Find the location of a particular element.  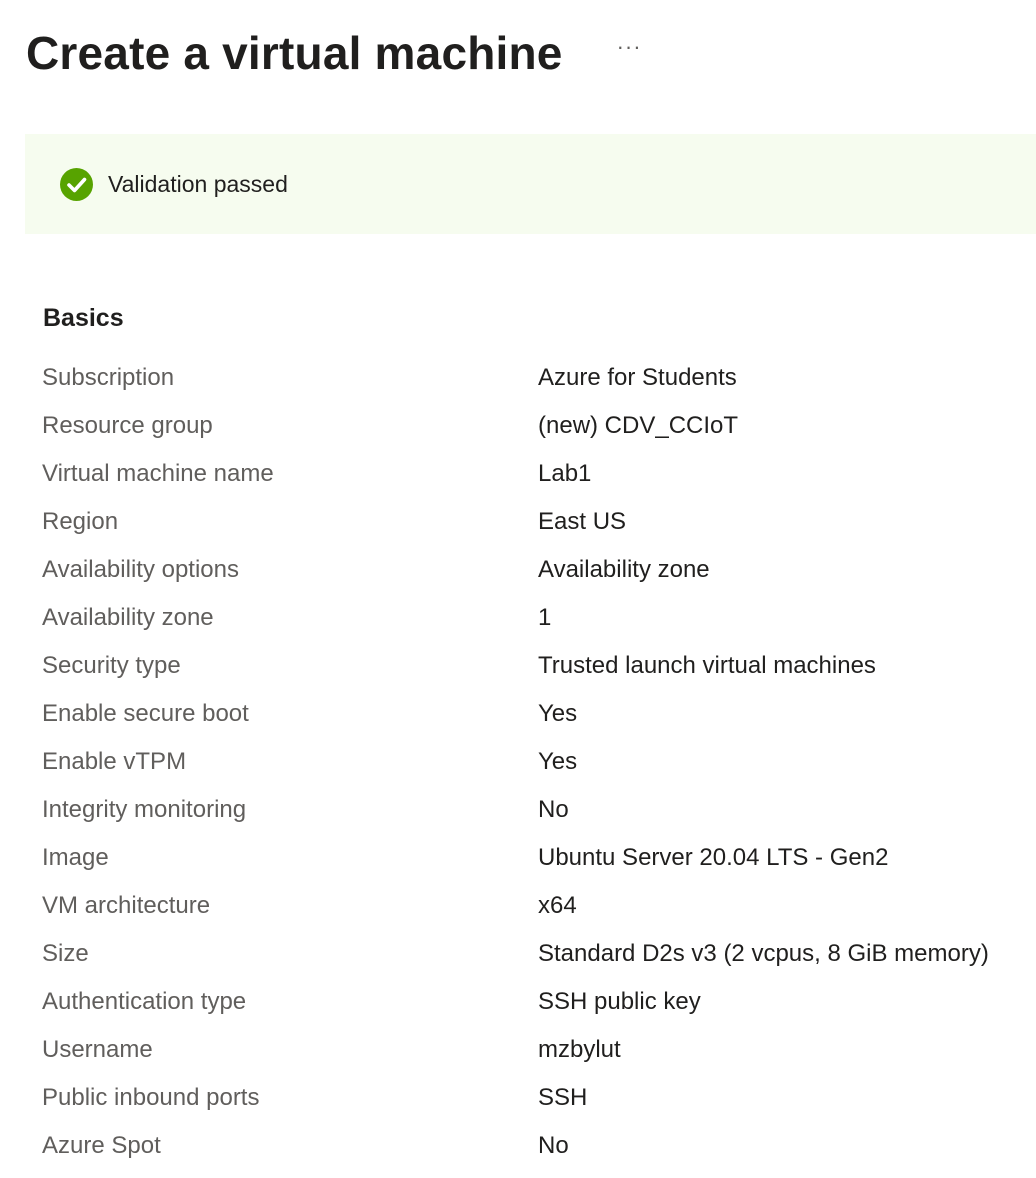

summary-row-value: mzbylut is located at coordinates (579, 1049).